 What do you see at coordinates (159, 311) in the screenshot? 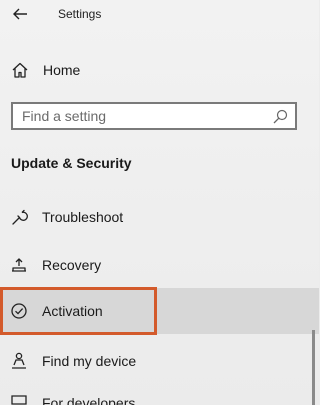
I see `nav-item-activation: Activation` at bounding box center [159, 311].